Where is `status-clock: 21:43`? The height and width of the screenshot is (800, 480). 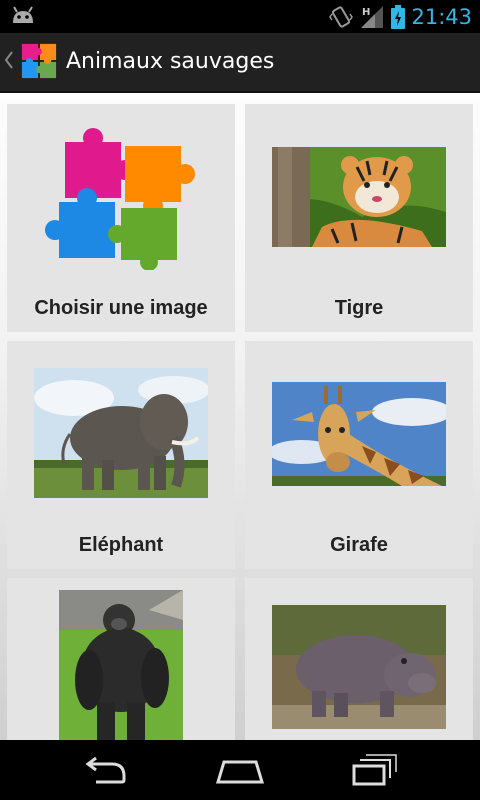
status-clock: 21:43 is located at coordinates (441, 16).